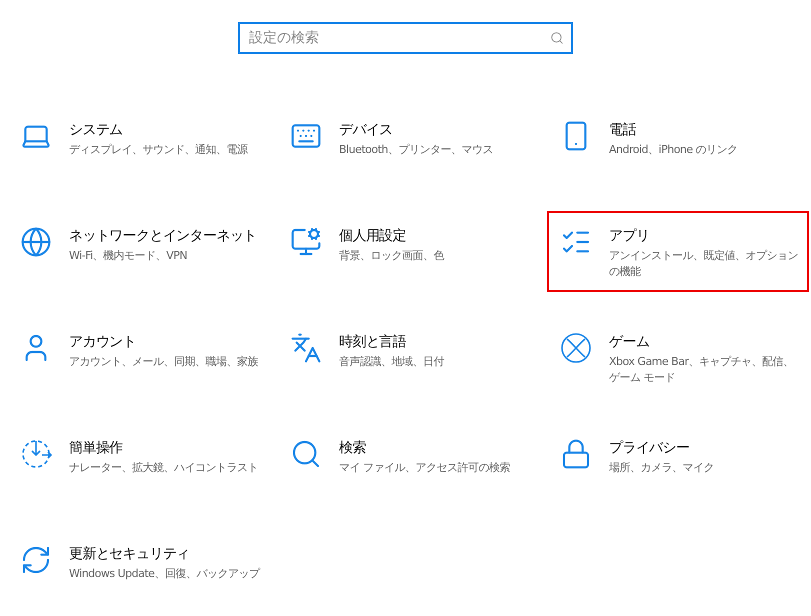  What do you see at coordinates (673, 150) in the screenshot?
I see `tile-description: Android、iPhone のリンク` at bounding box center [673, 150].